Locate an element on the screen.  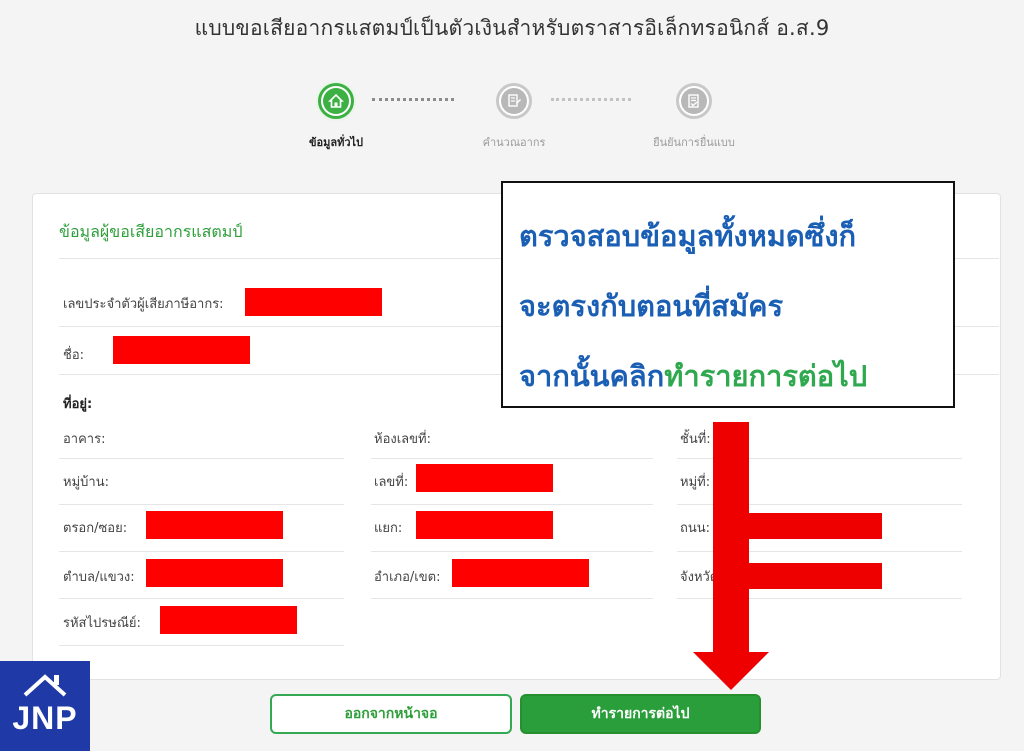
junction-label: แยก: is located at coordinates (388, 528).